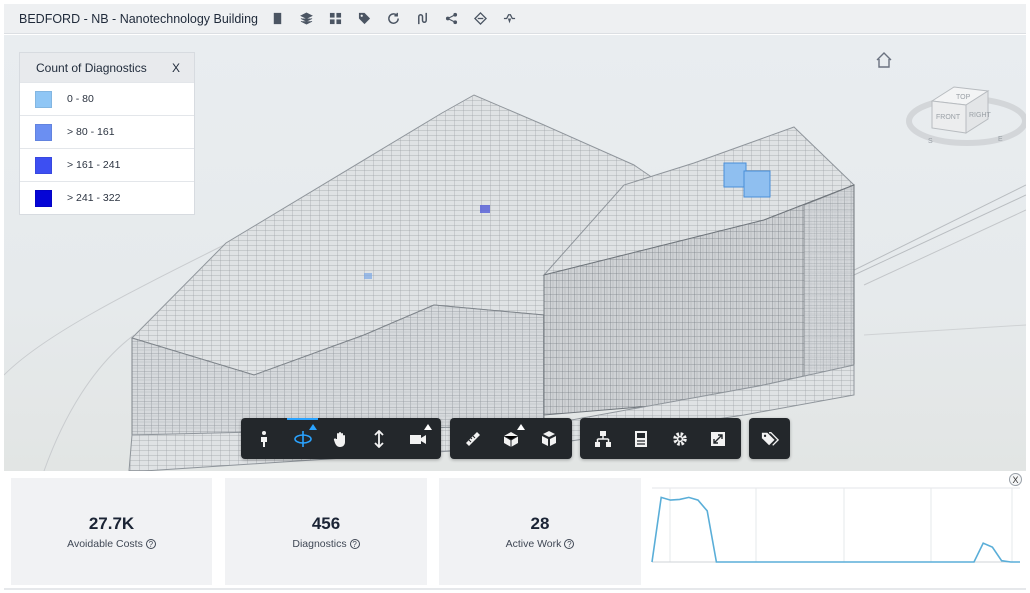 The width and height of the screenshot is (1030, 593). I want to click on metric-label-text: Active Work, so click(533, 543).